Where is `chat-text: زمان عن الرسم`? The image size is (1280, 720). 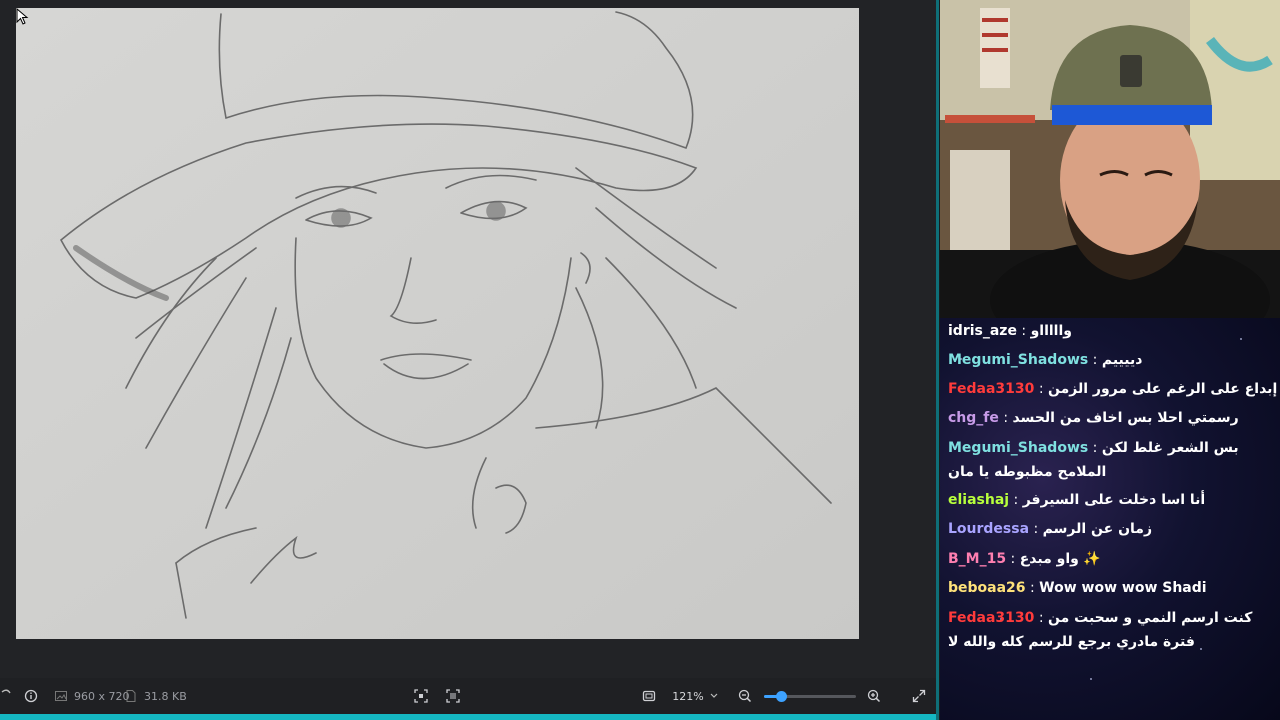 chat-text: زمان عن الرسم is located at coordinates (1097, 529).